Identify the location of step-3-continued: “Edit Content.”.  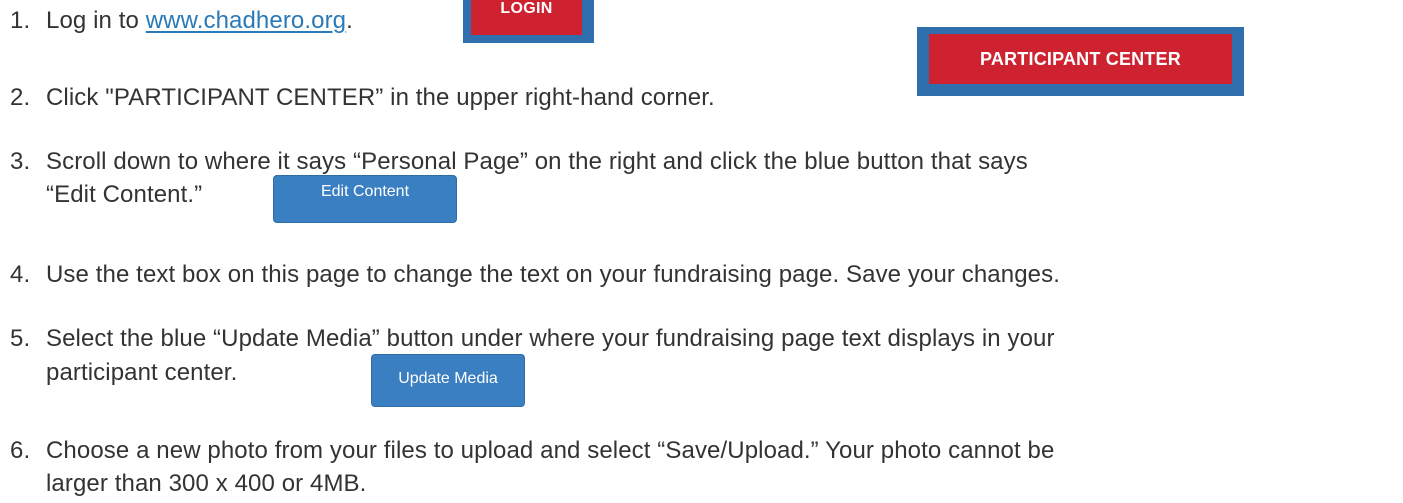
(101, 195).